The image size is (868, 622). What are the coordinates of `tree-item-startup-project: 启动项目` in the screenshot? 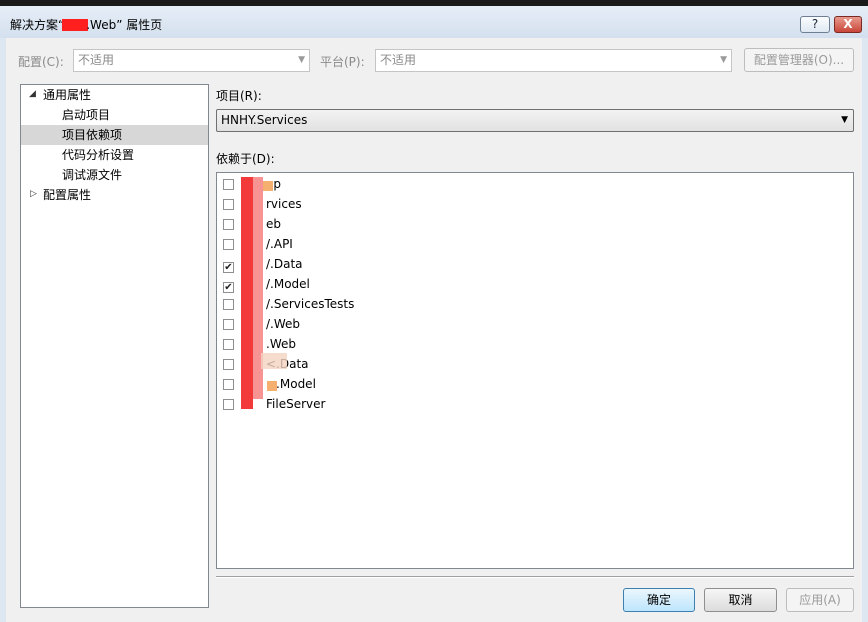 It's located at (86, 115).